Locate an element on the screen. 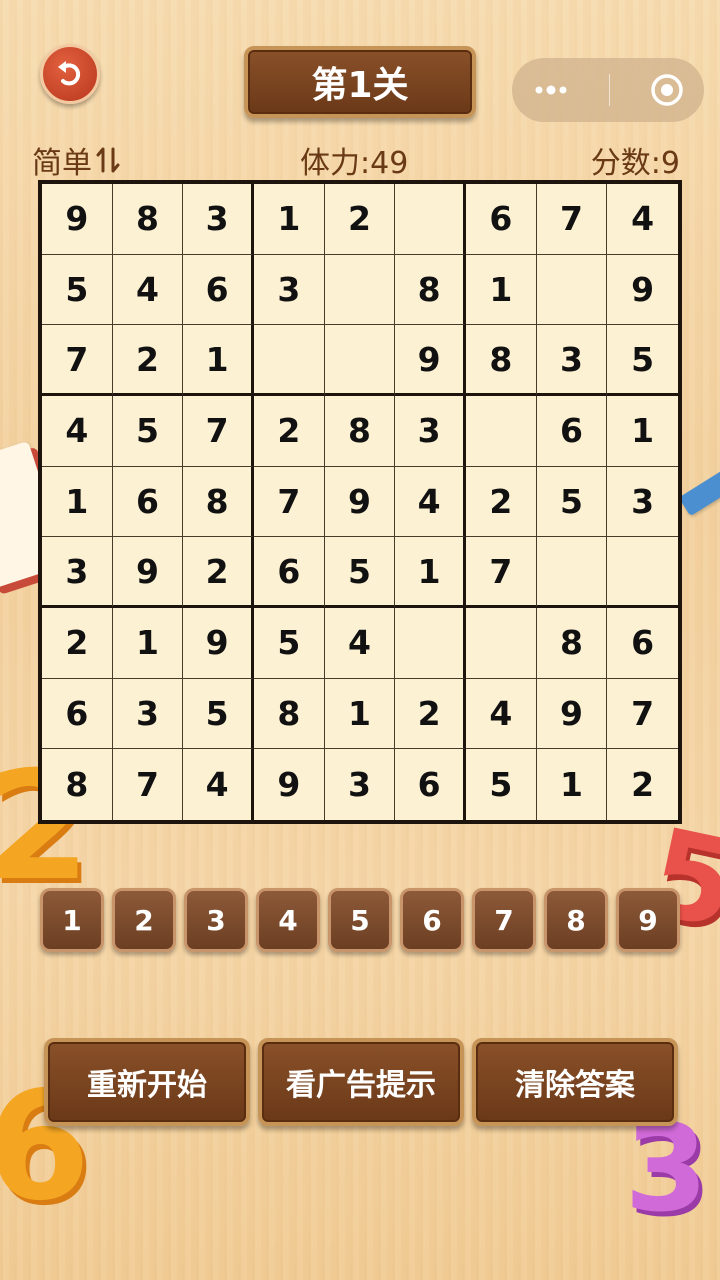  number-button-1: 1 is located at coordinates (72, 920).